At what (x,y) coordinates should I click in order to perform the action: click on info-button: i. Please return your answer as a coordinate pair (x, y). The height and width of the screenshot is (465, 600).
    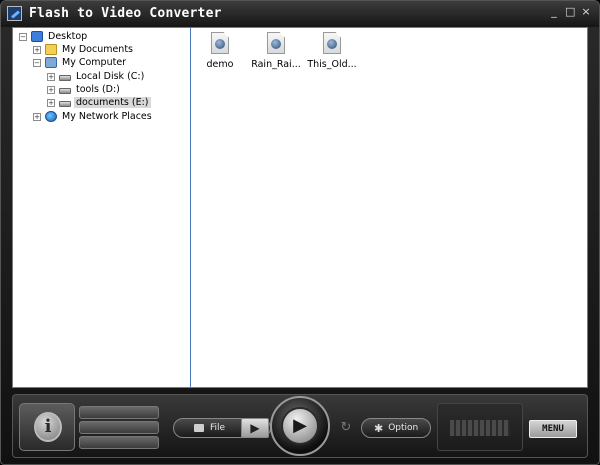
    Looking at the image, I should click on (47, 427).